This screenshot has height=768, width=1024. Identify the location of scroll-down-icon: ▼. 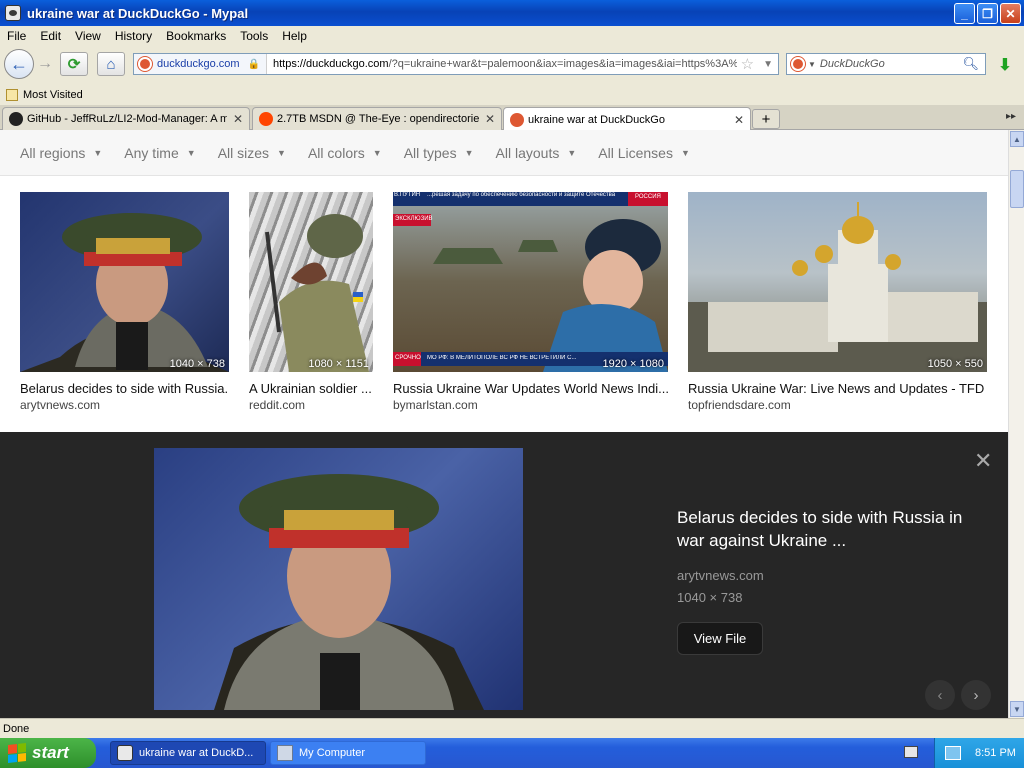
(1017, 709).